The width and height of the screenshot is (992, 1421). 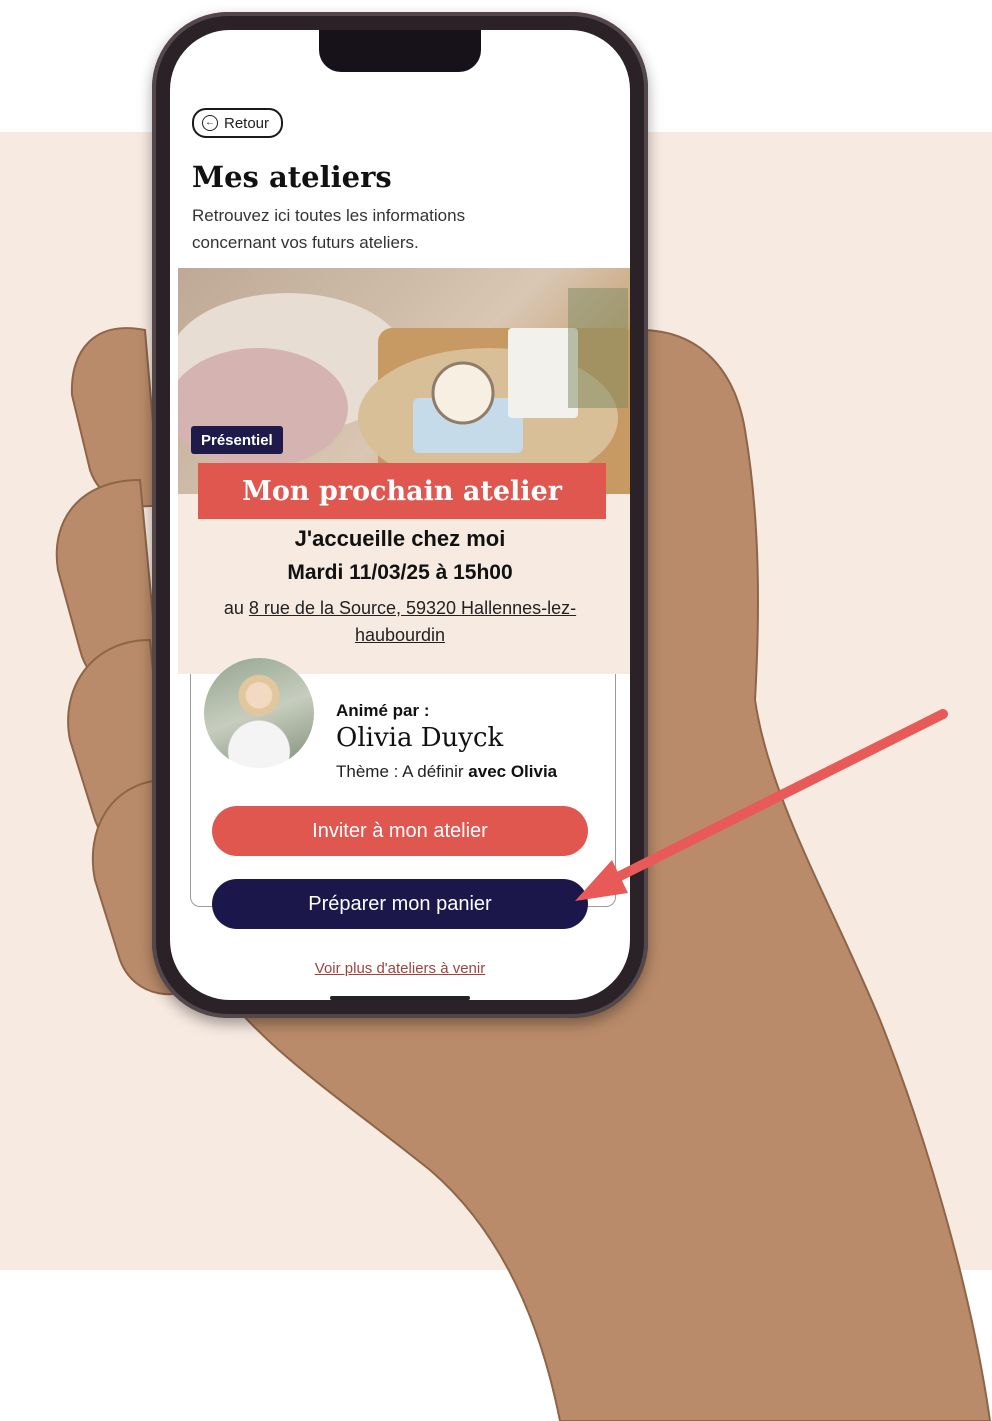 What do you see at coordinates (400, 51) in the screenshot?
I see `phone-notch` at bounding box center [400, 51].